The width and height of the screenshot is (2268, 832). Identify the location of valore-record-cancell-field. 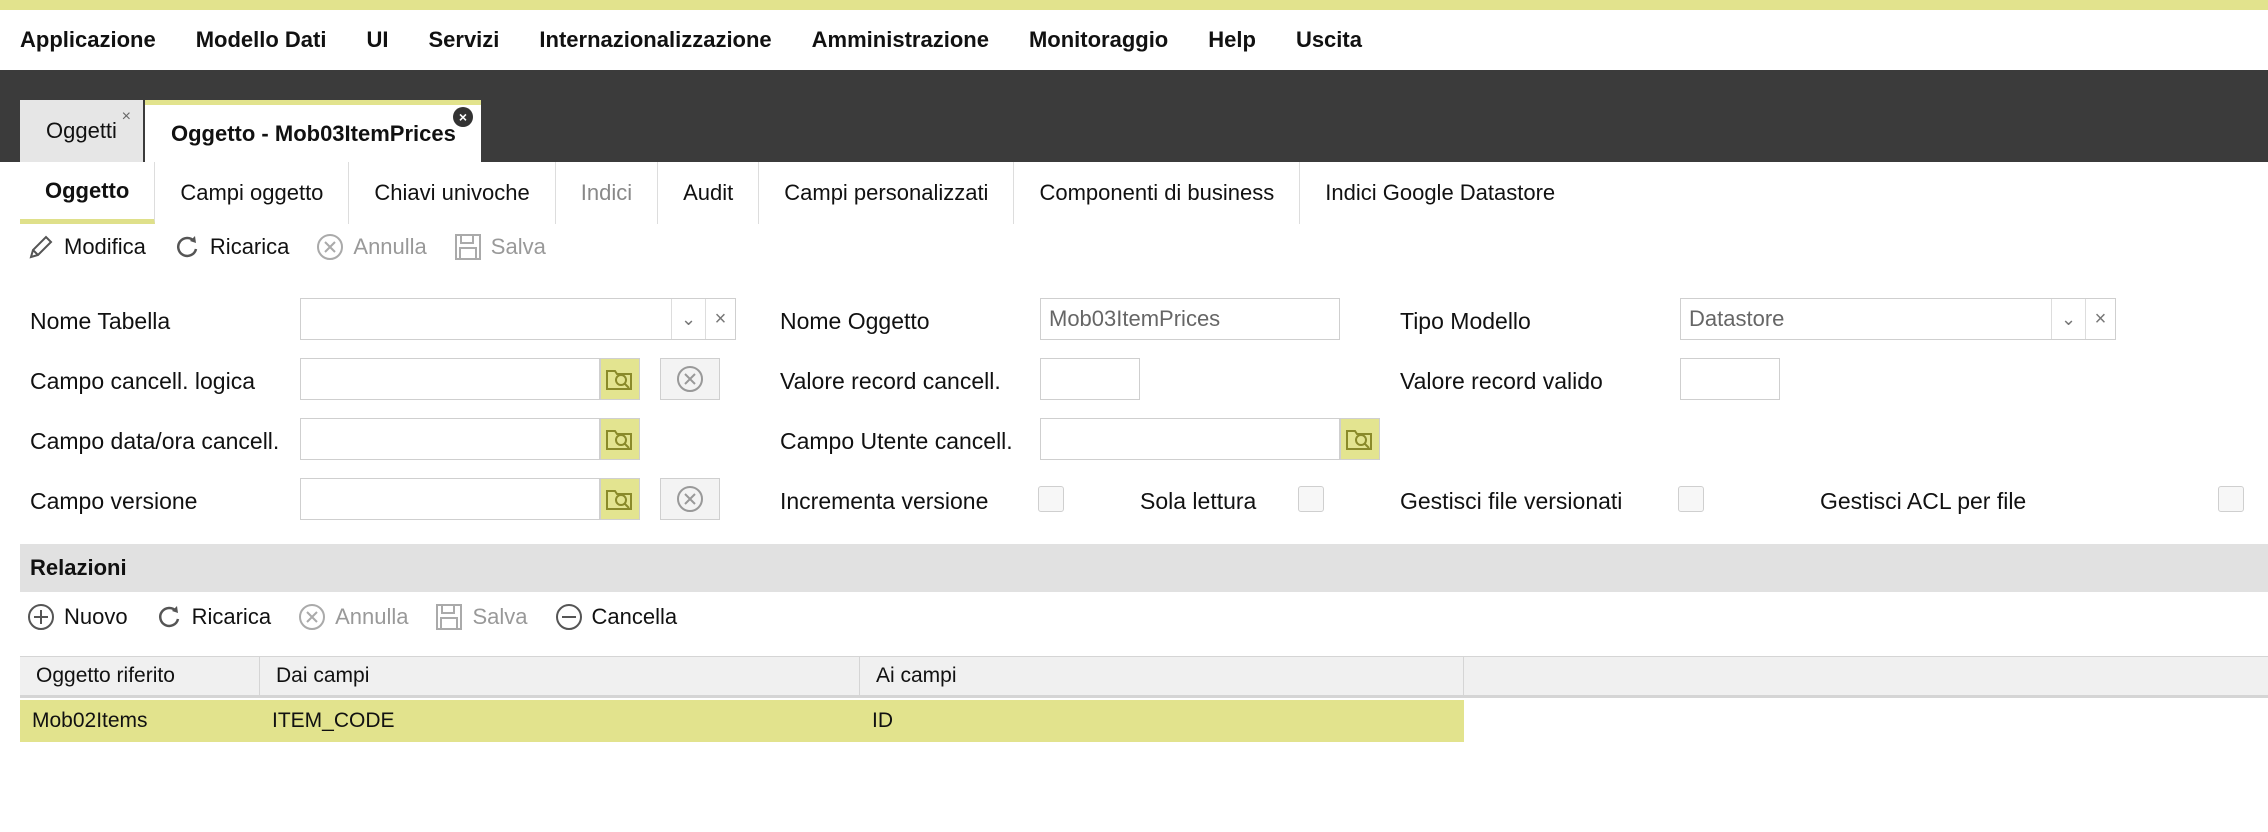
(1090, 379).